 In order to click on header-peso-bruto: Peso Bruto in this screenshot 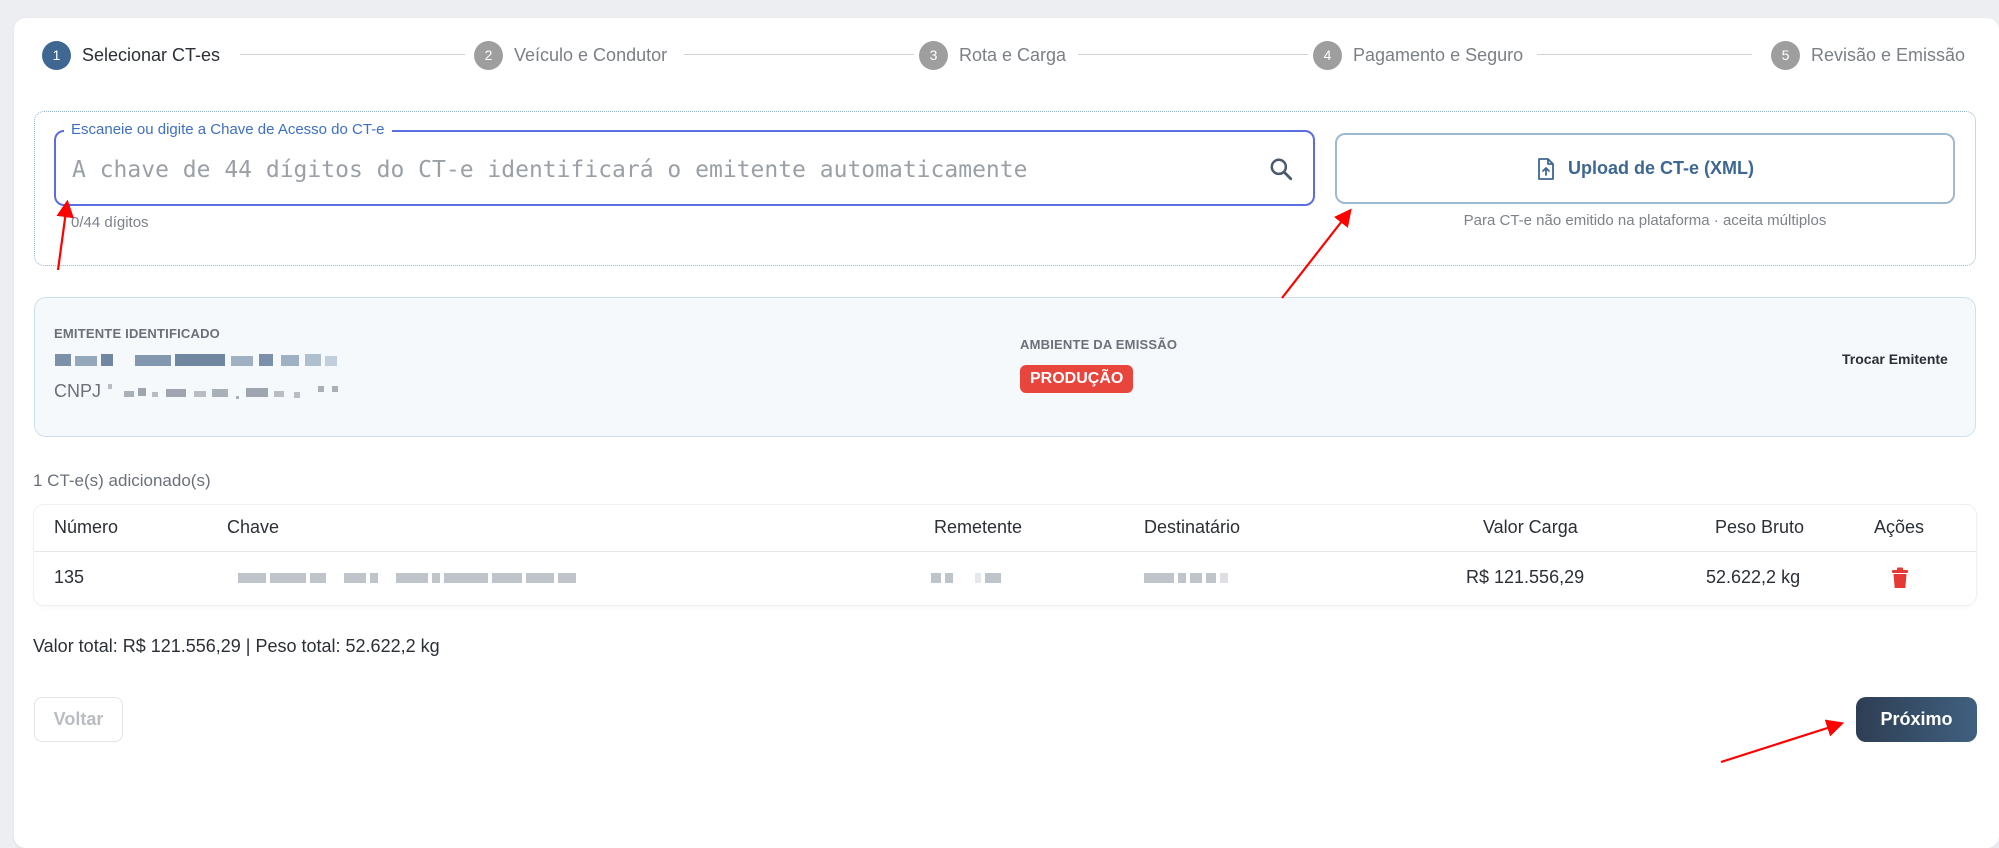, I will do `click(1760, 527)`.